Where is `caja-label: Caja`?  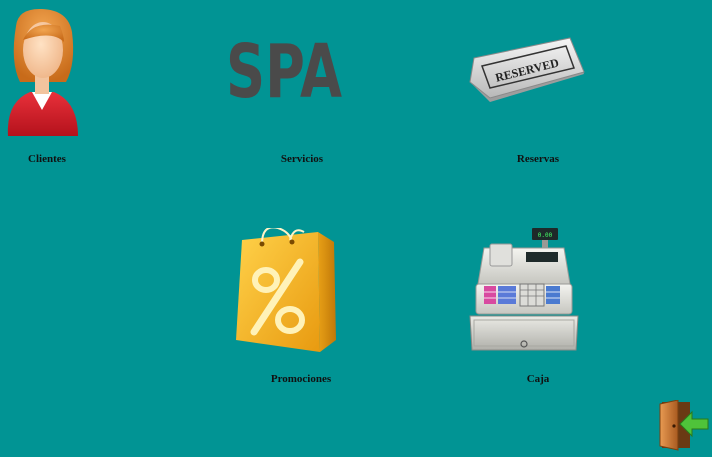 caja-label: Caja is located at coordinates (538, 379).